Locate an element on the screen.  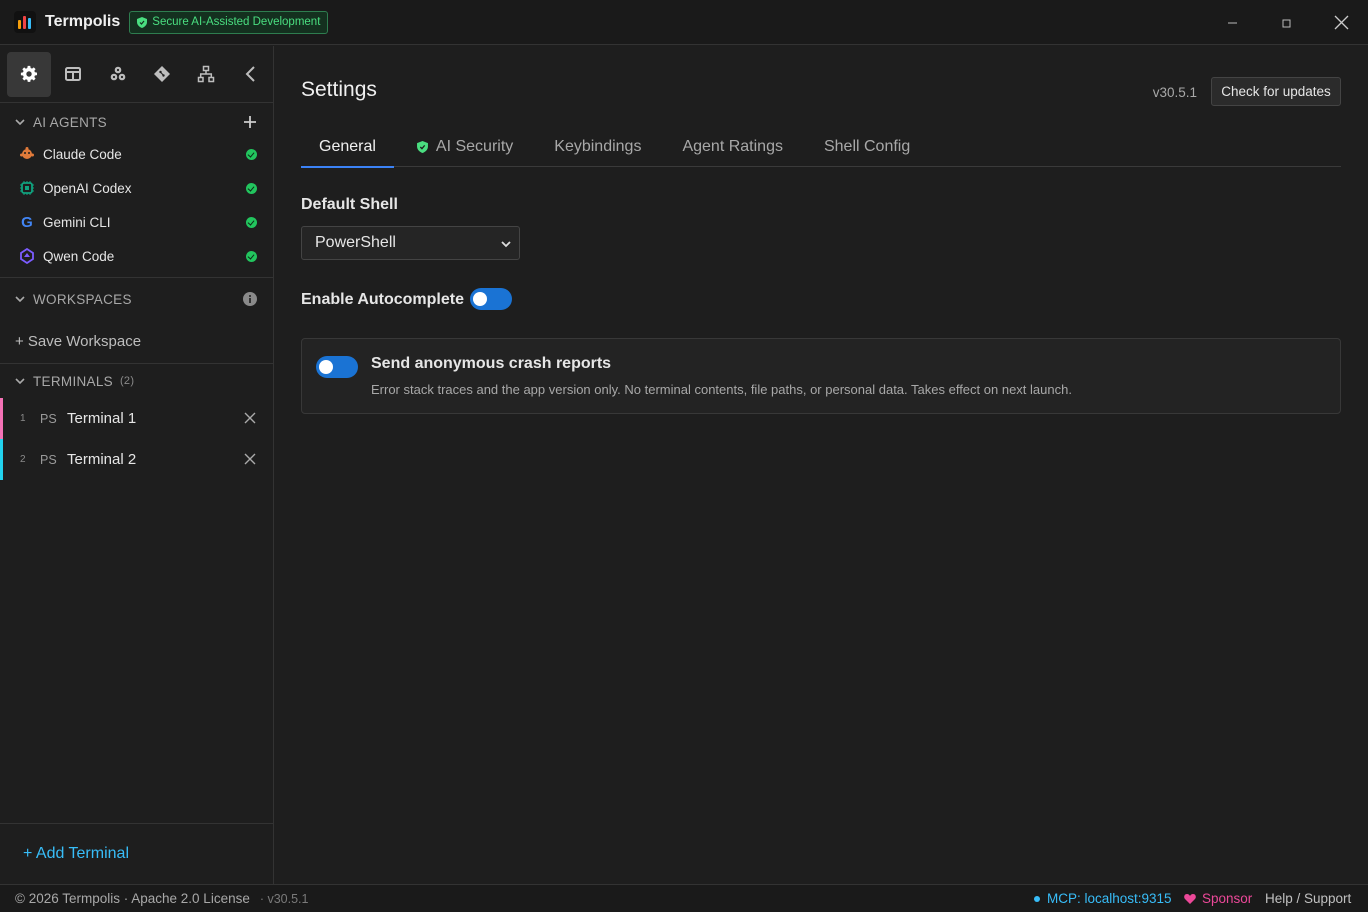
tab-ai-security: AI Security is located at coordinates (465, 146).